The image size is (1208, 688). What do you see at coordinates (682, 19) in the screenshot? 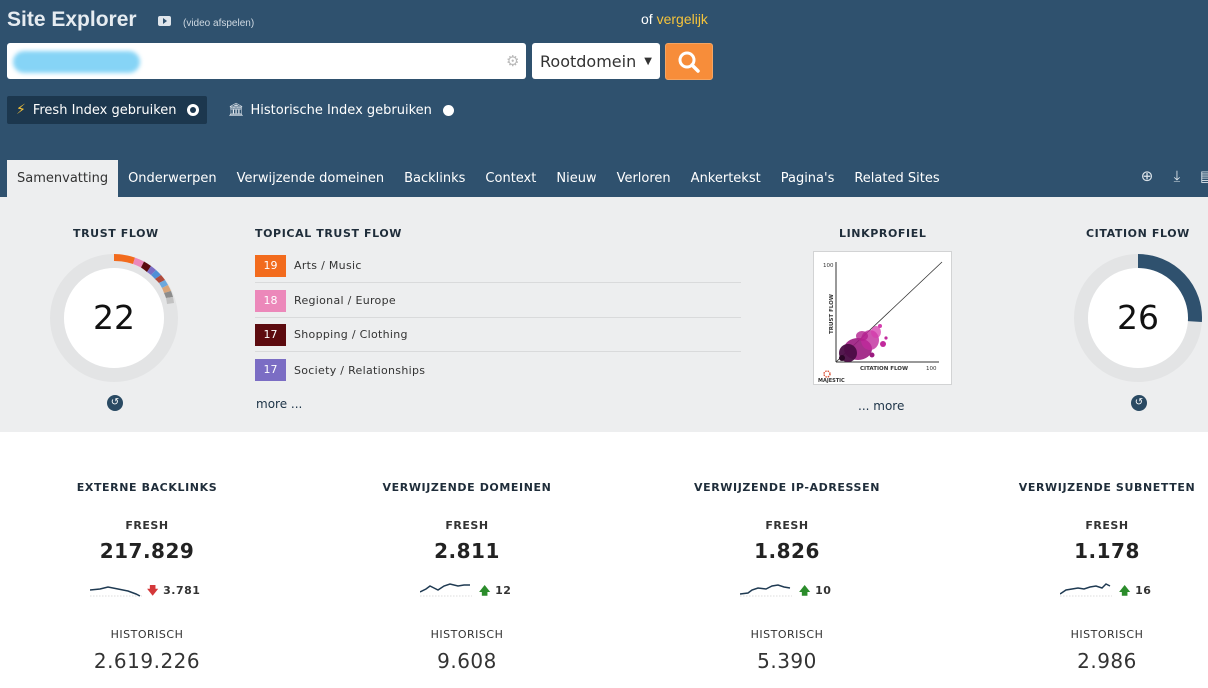
I see `compare-link: vergelijk` at bounding box center [682, 19].